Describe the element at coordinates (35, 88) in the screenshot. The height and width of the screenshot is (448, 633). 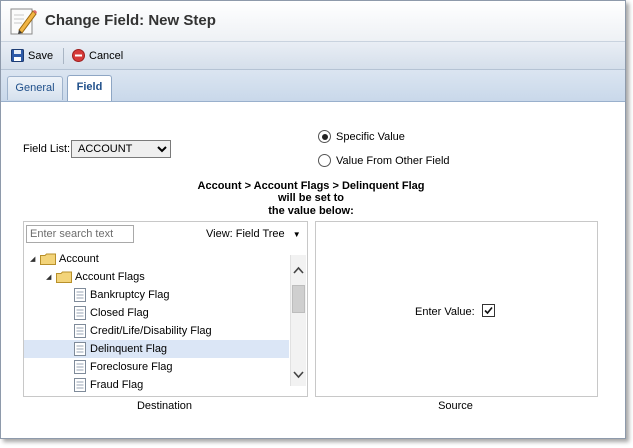
I see `tab-general: General` at that location.